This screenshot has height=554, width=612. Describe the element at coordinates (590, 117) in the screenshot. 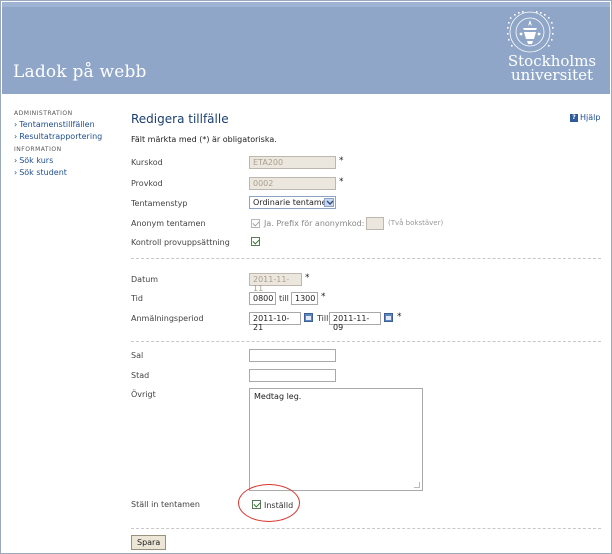

I see `help-label: Hjälp` at that location.